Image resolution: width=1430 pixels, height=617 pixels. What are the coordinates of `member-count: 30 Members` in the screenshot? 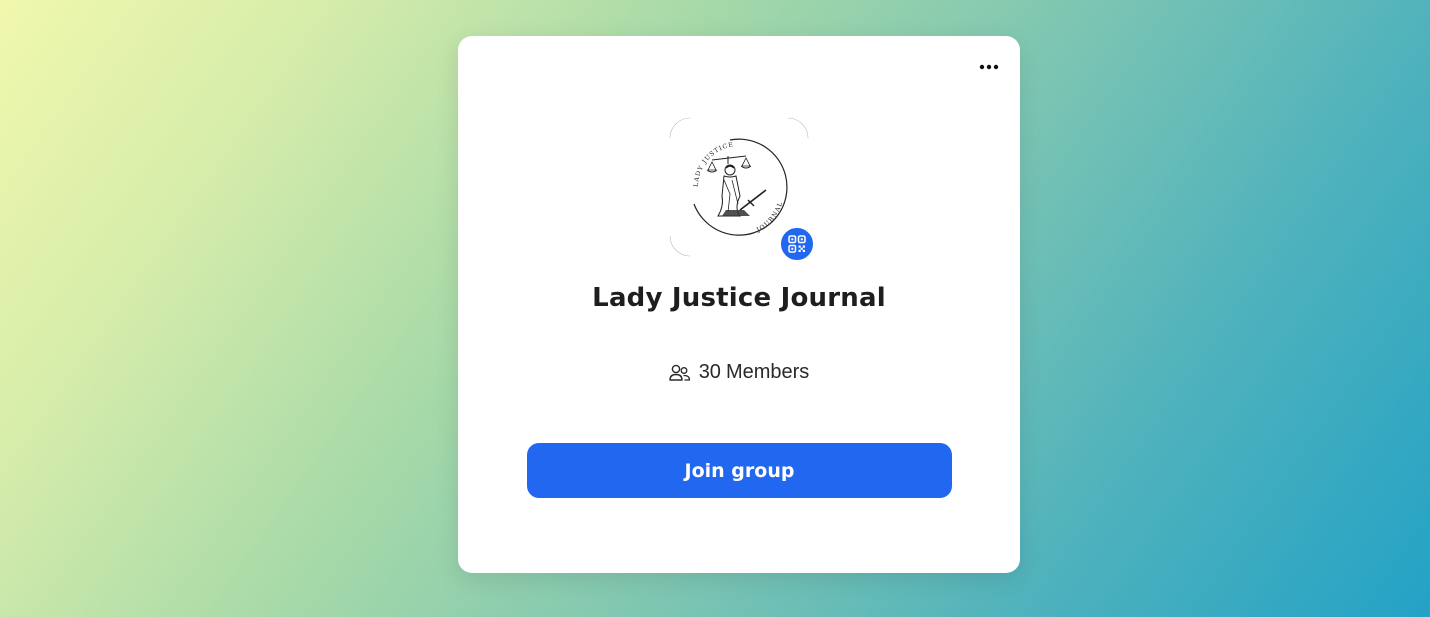 It's located at (739, 372).